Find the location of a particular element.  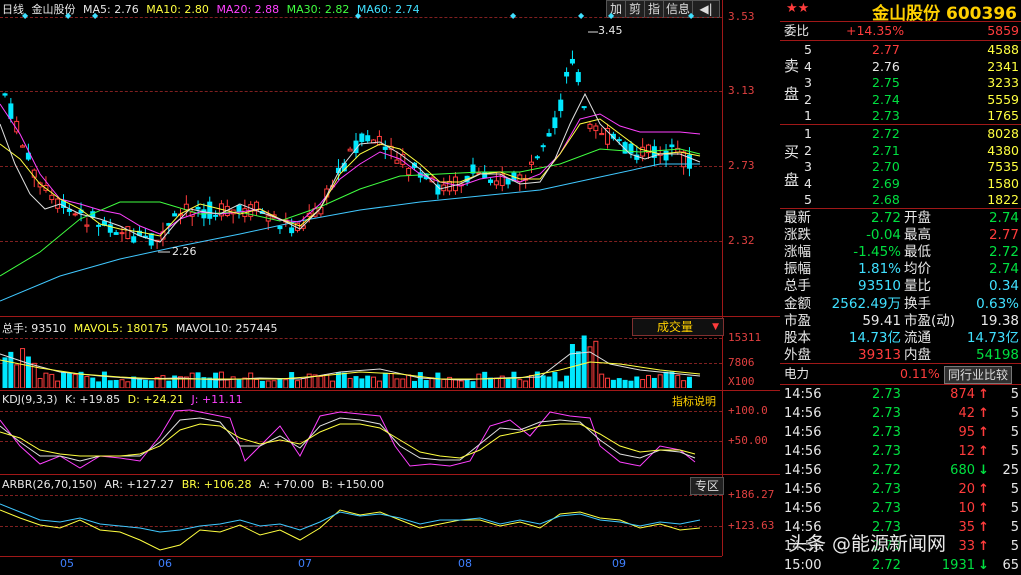

volume-chart is located at coordinates (361, 361).